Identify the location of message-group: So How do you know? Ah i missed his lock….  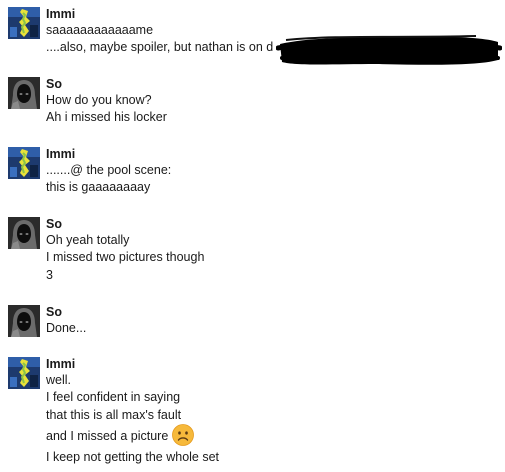
(256, 102).